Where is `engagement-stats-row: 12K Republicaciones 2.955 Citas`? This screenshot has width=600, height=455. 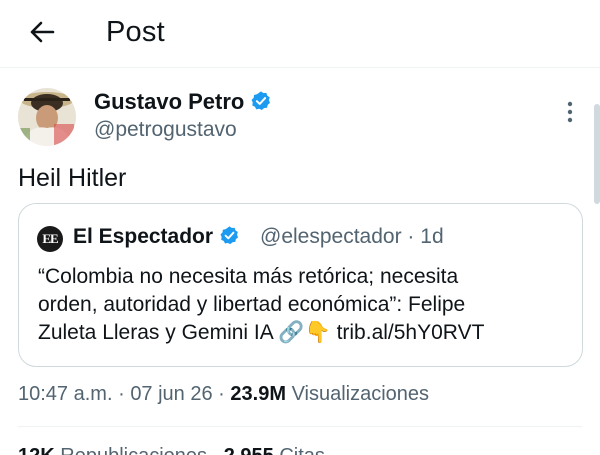
engagement-stats-row: 12K Republicaciones 2.955 Citas is located at coordinates (171, 449).